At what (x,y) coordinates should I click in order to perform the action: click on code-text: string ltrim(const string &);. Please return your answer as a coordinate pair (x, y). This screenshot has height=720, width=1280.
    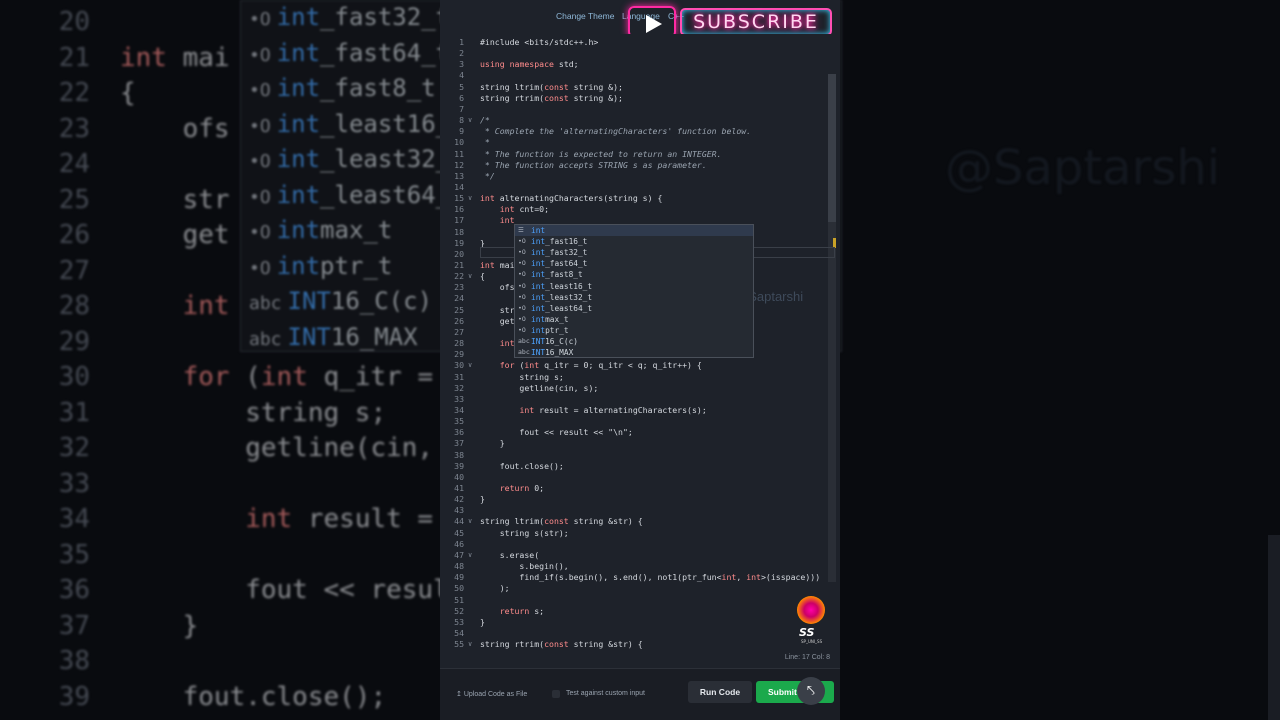
    Looking at the image, I should click on (551, 86).